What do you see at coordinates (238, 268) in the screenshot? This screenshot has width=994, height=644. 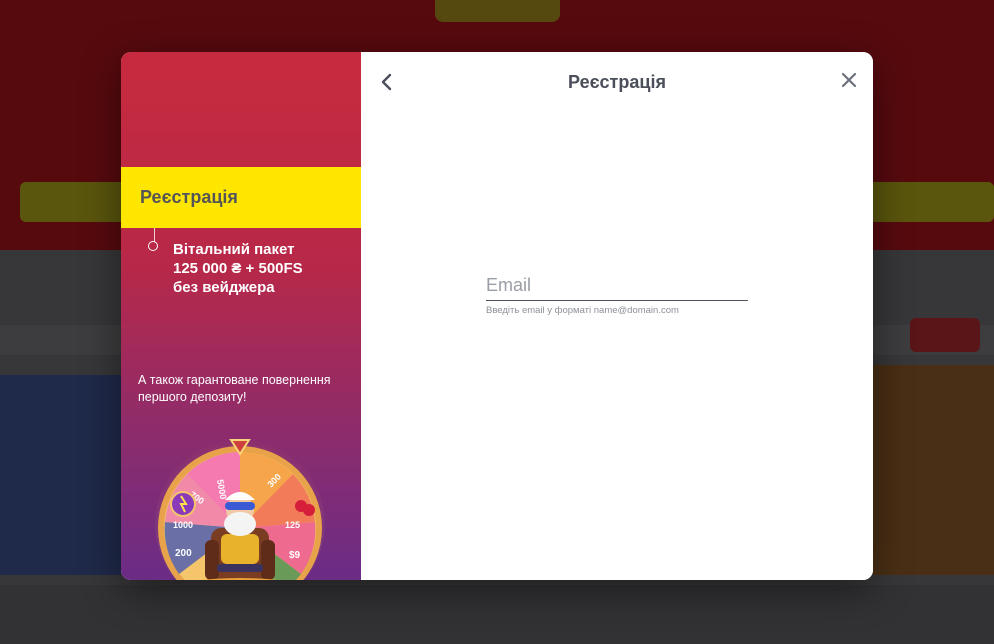 I see `offer-line: 125 000 ₴ + 500FS` at bounding box center [238, 268].